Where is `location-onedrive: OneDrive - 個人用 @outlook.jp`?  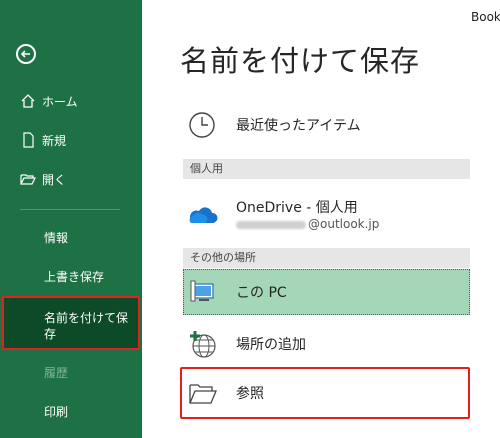
location-onedrive: OneDrive - 個人用 @outlook.jp is located at coordinates (326, 214).